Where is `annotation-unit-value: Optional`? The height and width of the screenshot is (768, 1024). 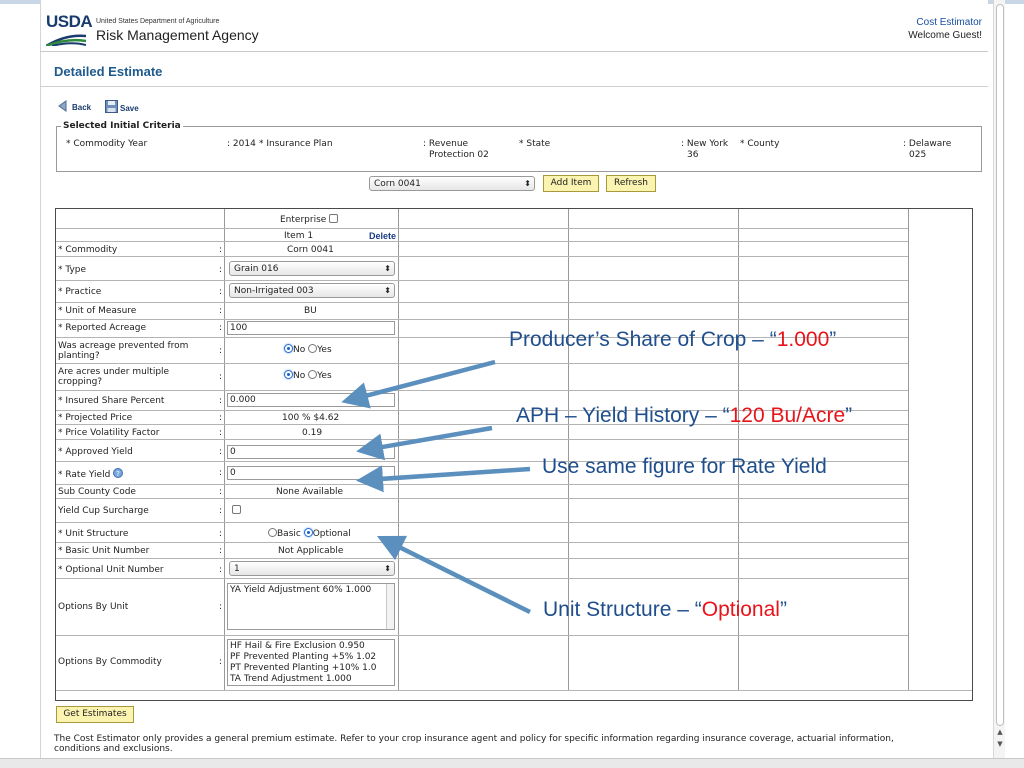
annotation-unit-value: Optional is located at coordinates (740, 609).